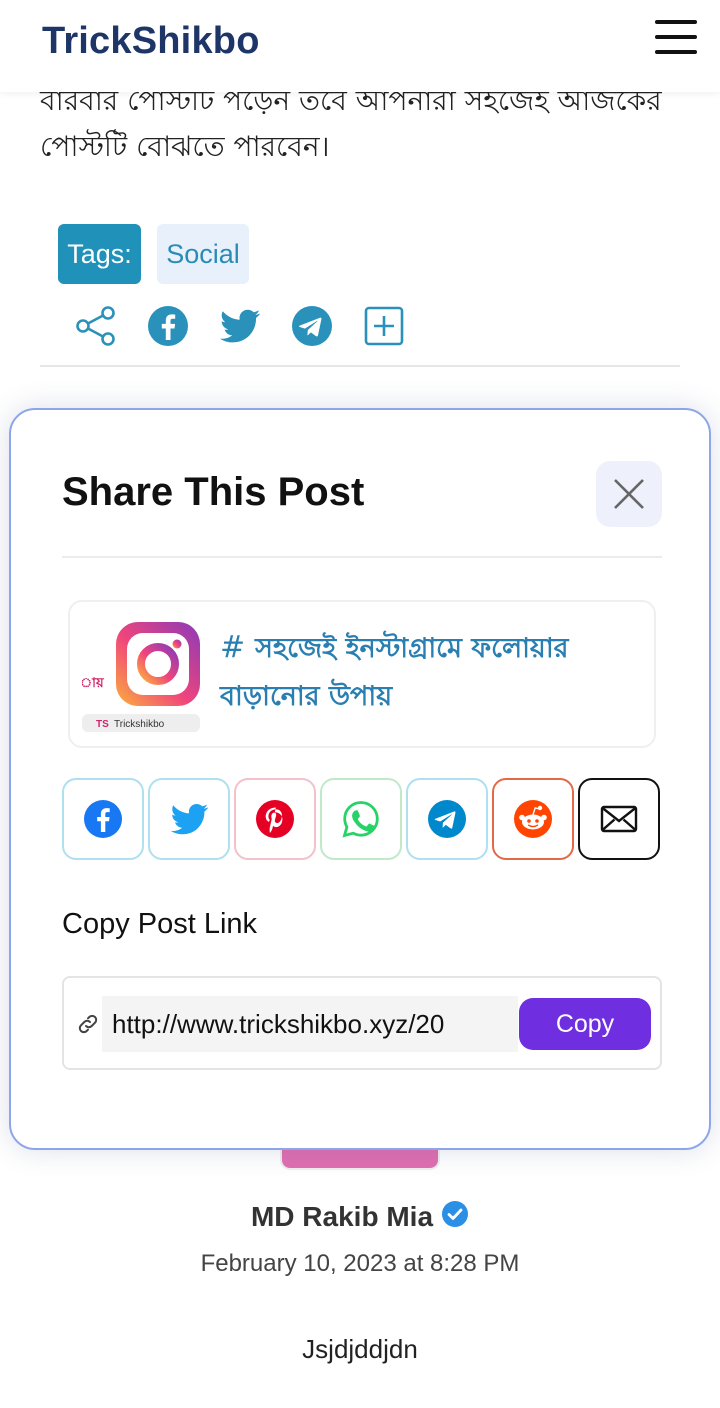  I want to click on copy-link-box: http://www.trickshikbo.xyz/20 Copy, so click(362, 1023).